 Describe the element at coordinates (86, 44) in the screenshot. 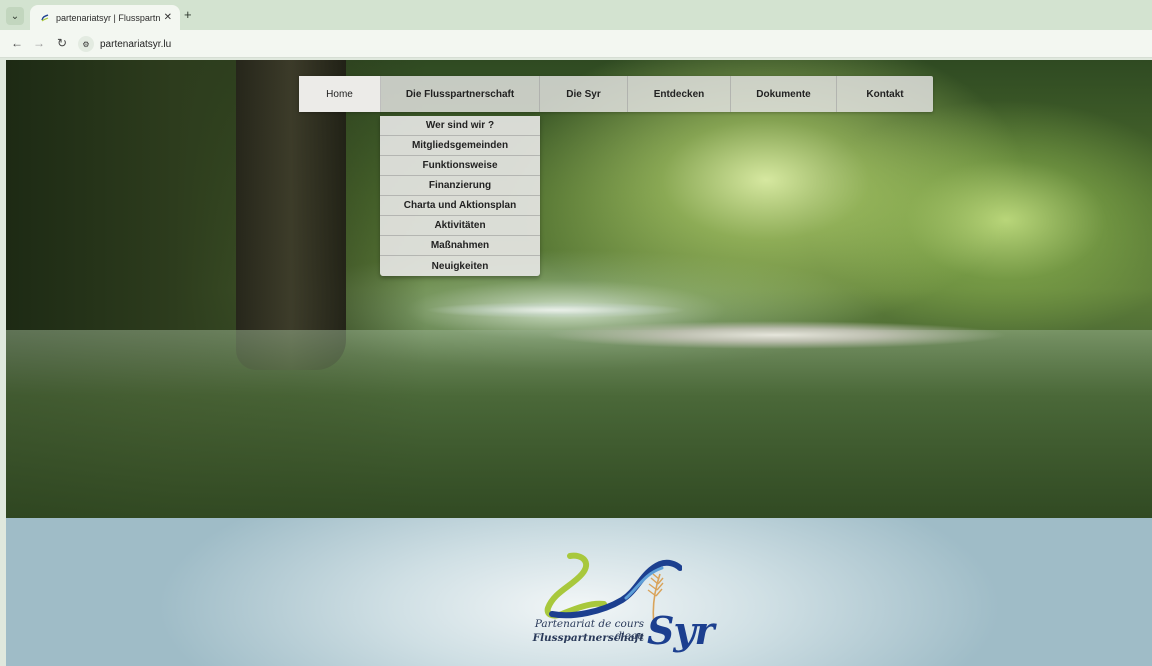

I see `site-info-icon: ⚙` at that location.